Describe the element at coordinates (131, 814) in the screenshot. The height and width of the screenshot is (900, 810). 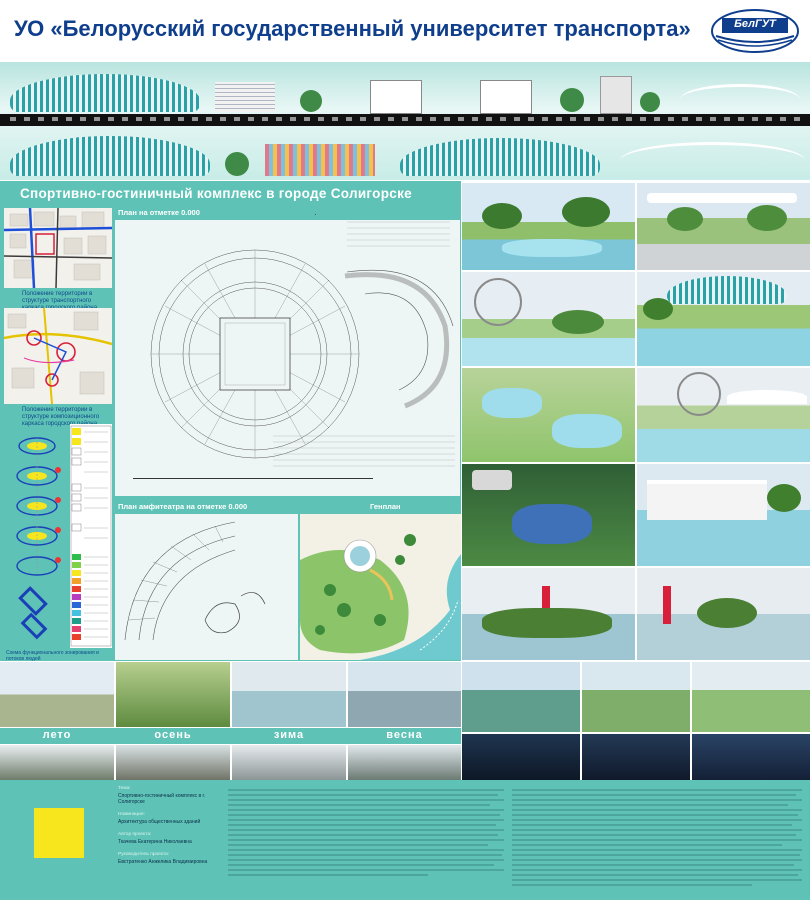
I see `nomination-label: Номинация:` at that location.